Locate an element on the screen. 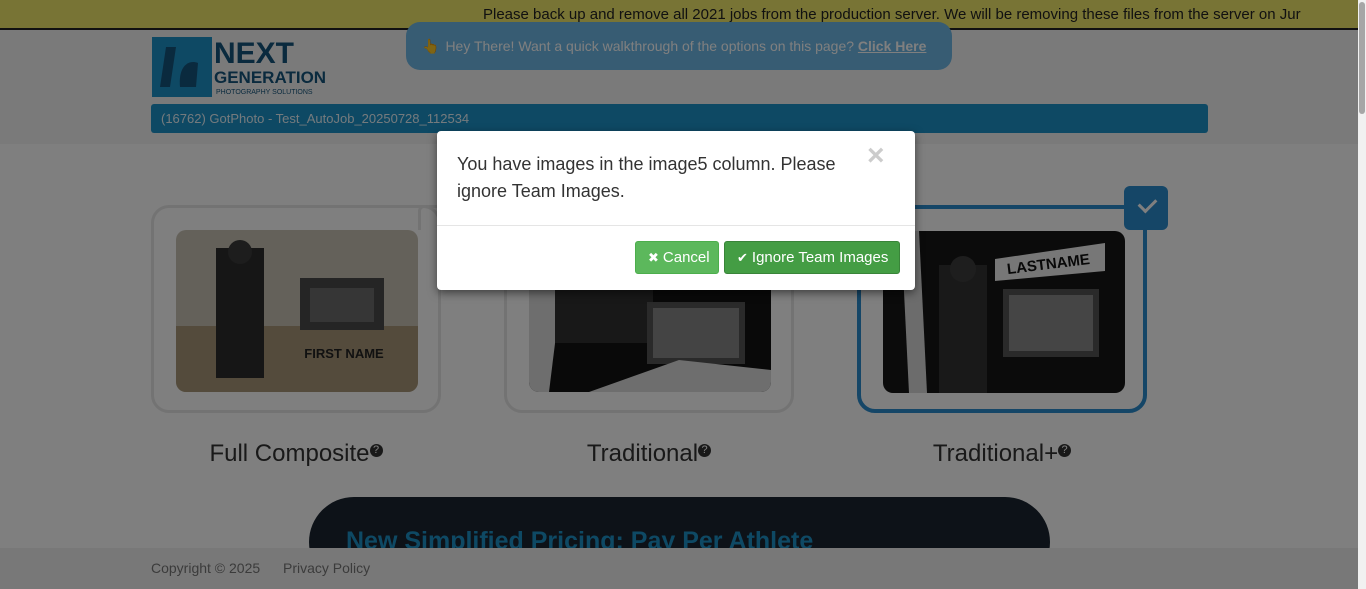  scrollbar-thumb is located at coordinates (1362, 58).